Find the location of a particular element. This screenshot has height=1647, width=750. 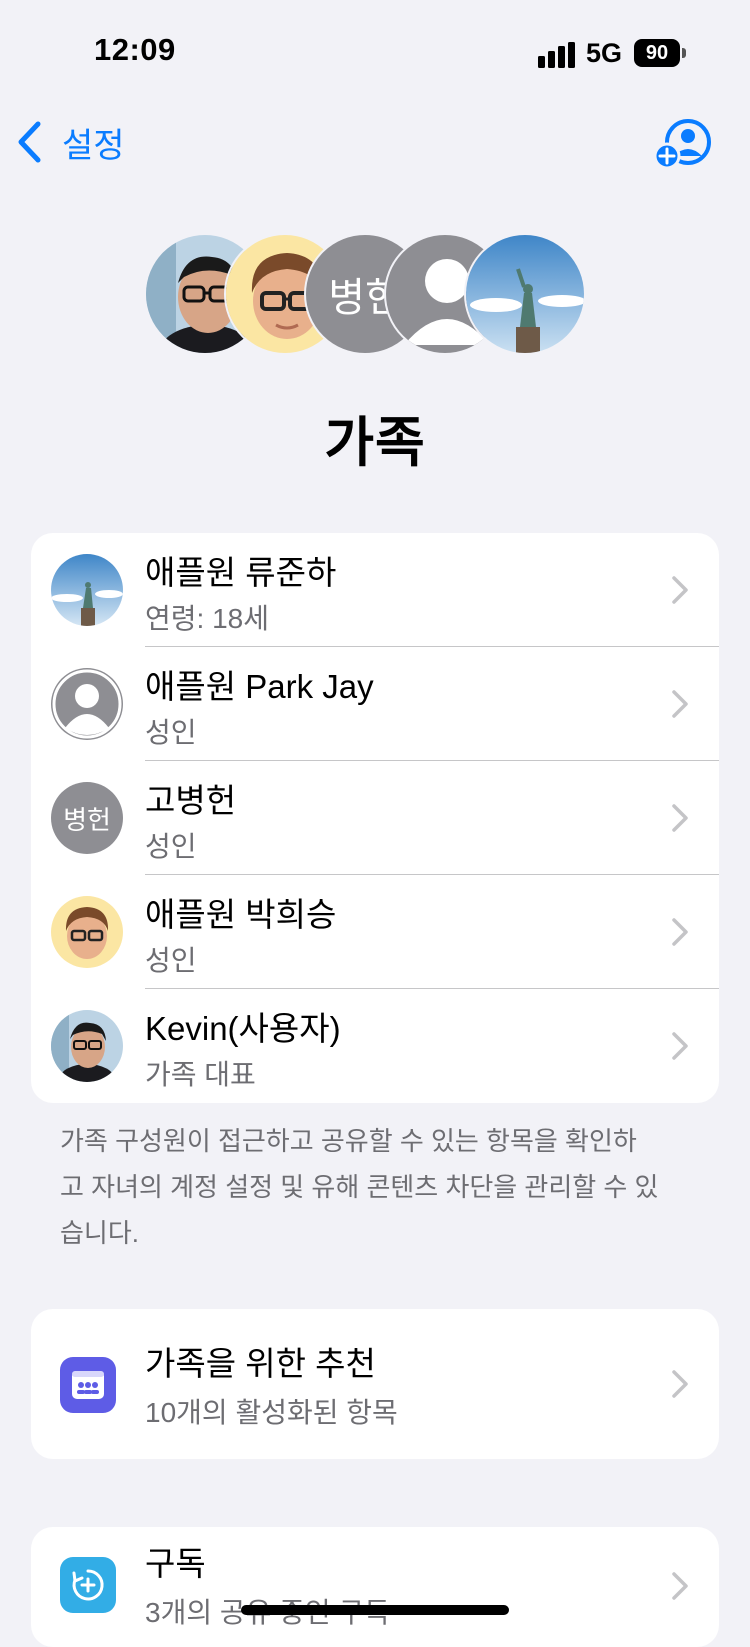

status-time: 12:09 is located at coordinates (135, 49).